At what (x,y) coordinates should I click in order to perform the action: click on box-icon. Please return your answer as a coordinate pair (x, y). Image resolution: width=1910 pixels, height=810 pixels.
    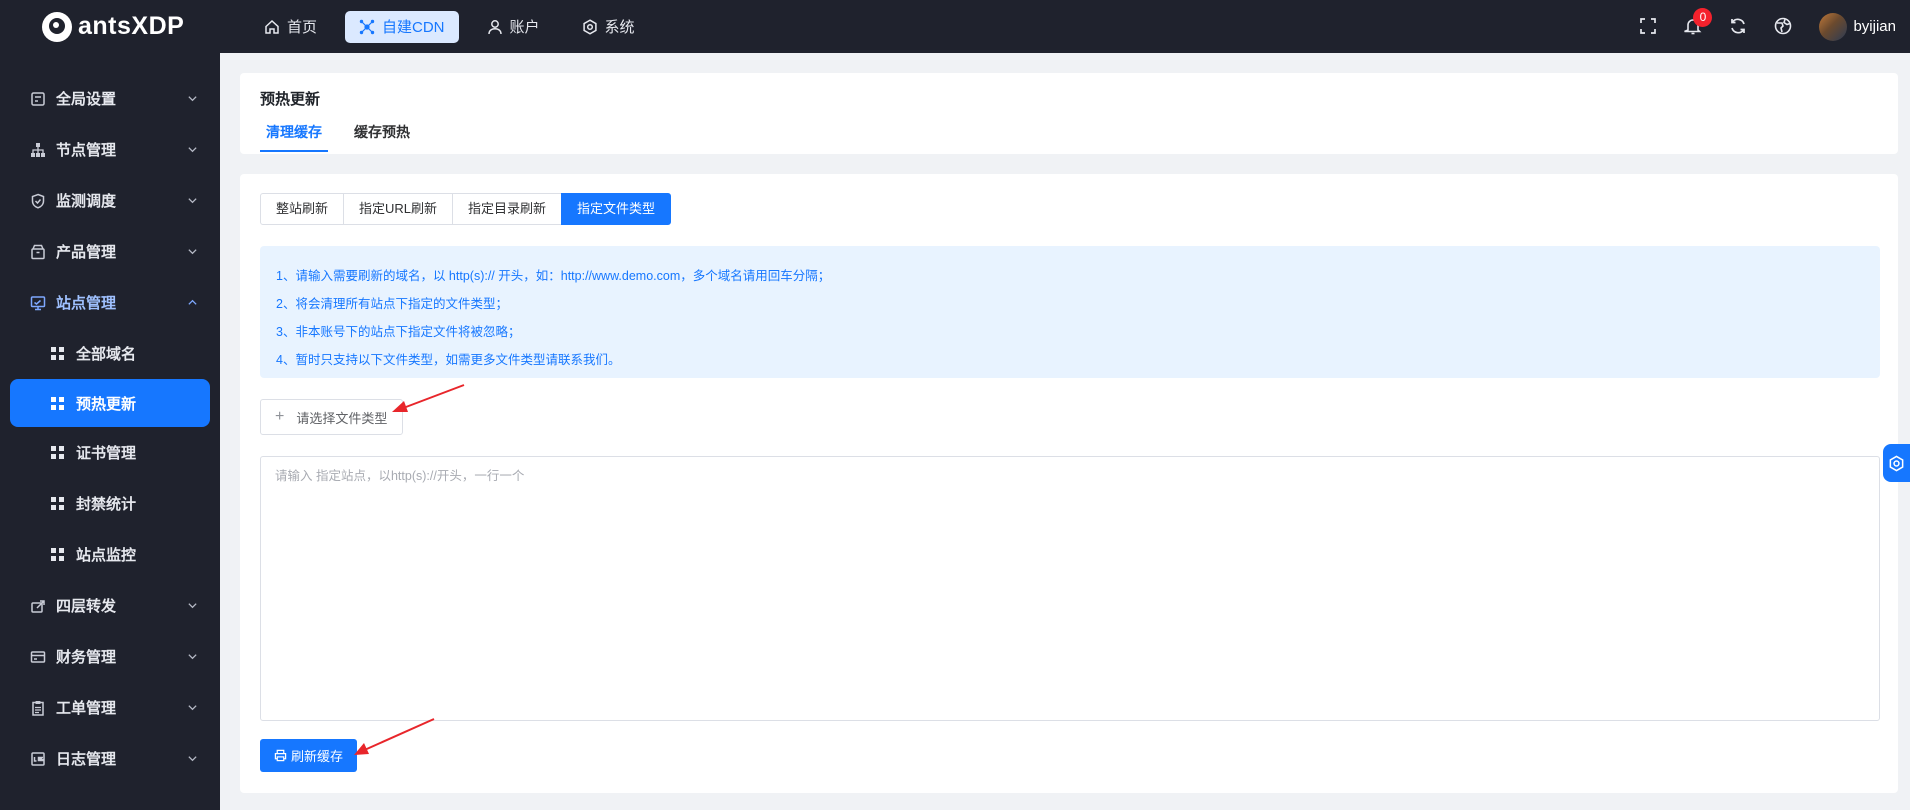
    Looking at the image, I should click on (38, 251).